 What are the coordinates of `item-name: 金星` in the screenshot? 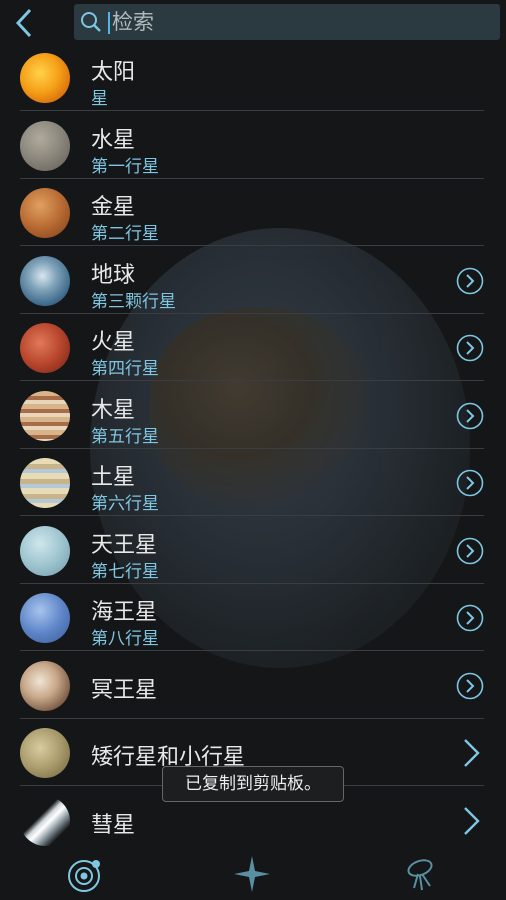 It's located at (113, 207).